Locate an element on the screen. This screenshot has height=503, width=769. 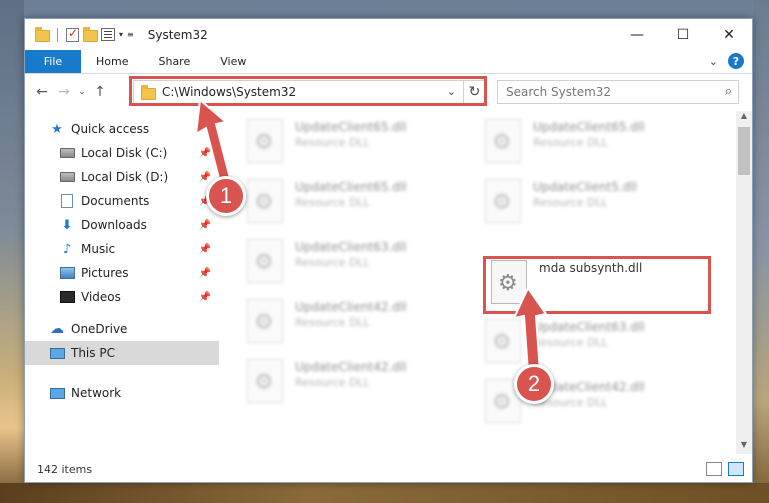
sidebar-item-documents: Documents 📌 is located at coordinates (122, 201).